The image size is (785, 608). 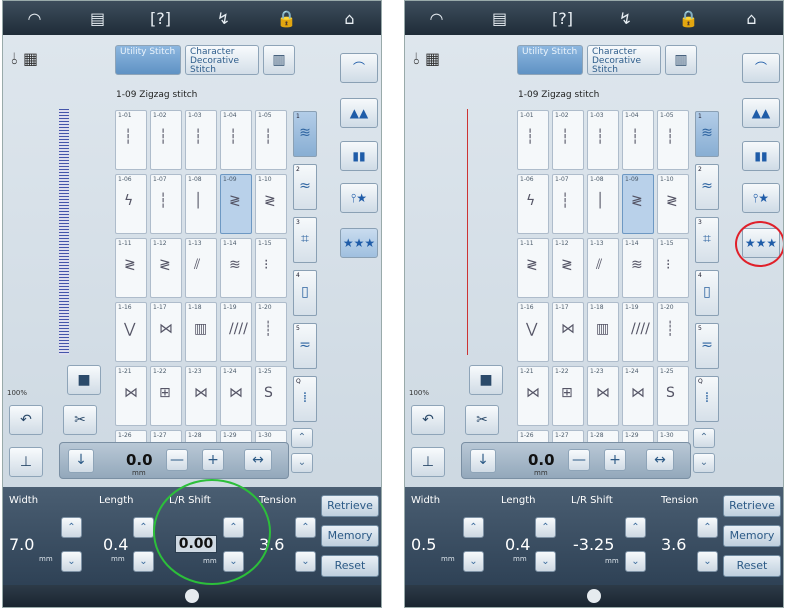 I want to click on stop-icon: ■, so click(x=84, y=380).